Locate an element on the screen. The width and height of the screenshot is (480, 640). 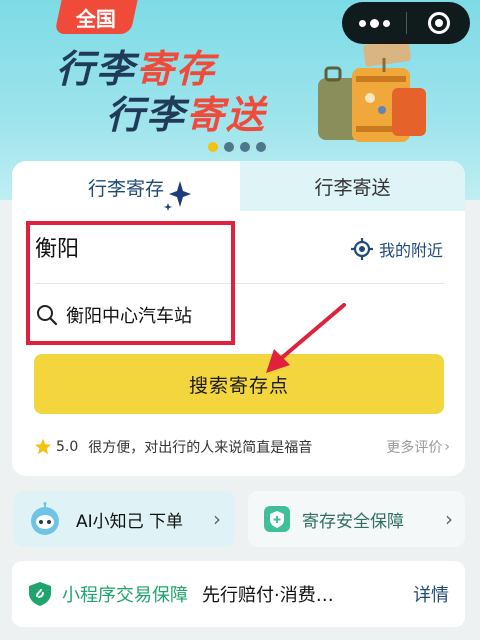
annotation-highlight-box is located at coordinates (130, 283).